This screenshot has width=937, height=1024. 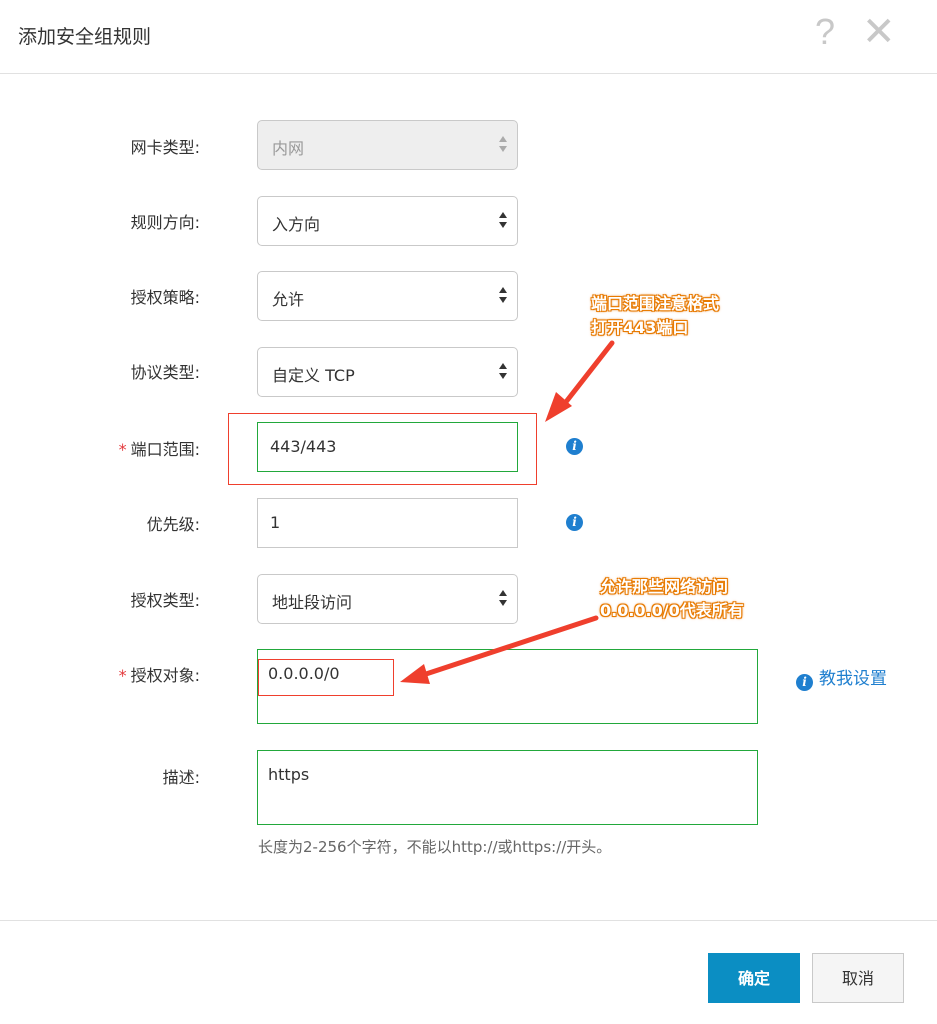 I want to click on confirm-button: 确定, so click(x=754, y=978).